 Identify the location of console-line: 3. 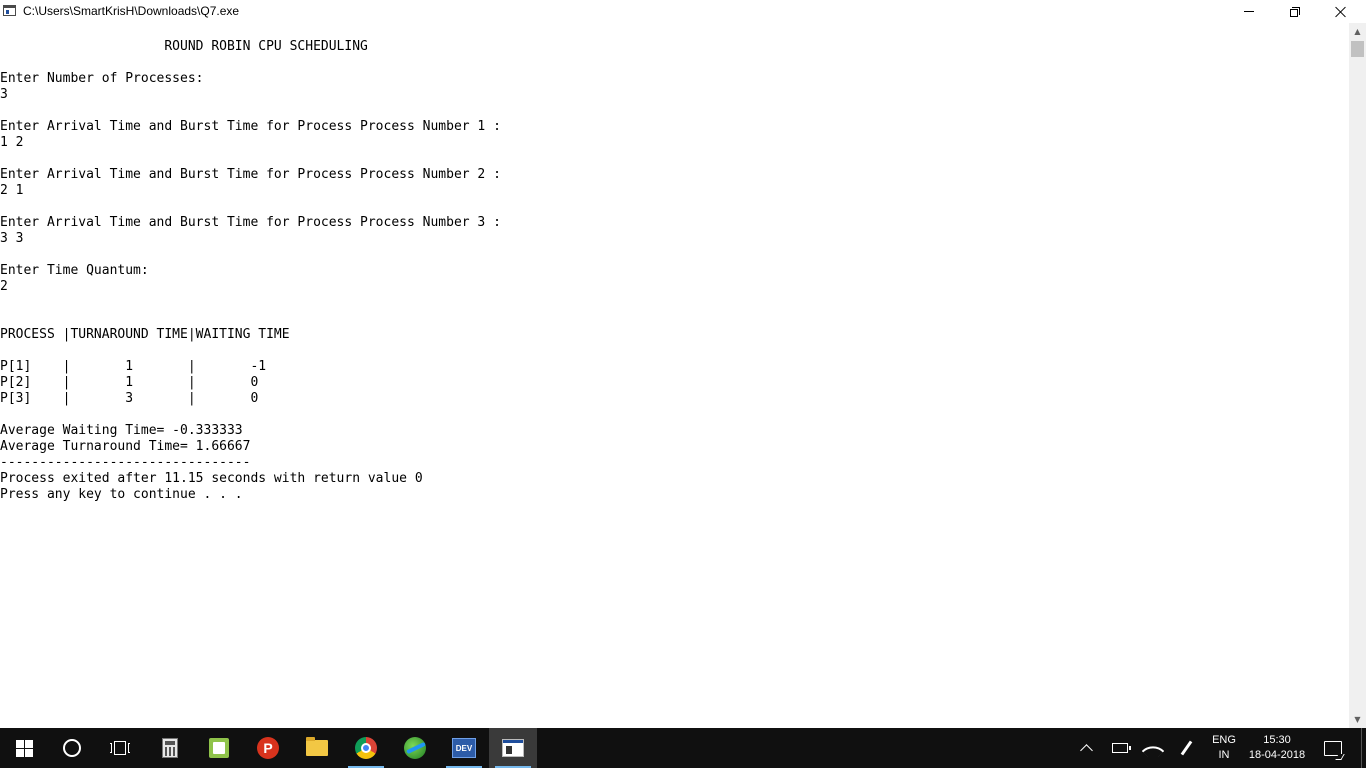
(4, 94).